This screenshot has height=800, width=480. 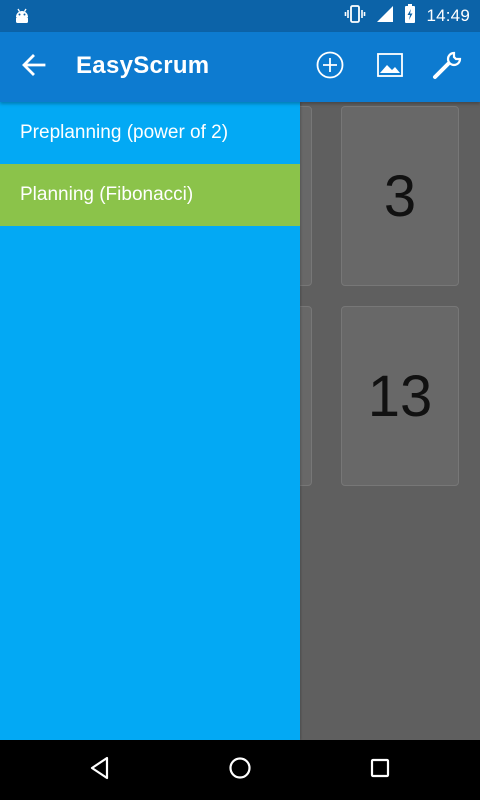 I want to click on drawer-item-preplanning: Preplanning (power of 2), so click(x=150, y=133).